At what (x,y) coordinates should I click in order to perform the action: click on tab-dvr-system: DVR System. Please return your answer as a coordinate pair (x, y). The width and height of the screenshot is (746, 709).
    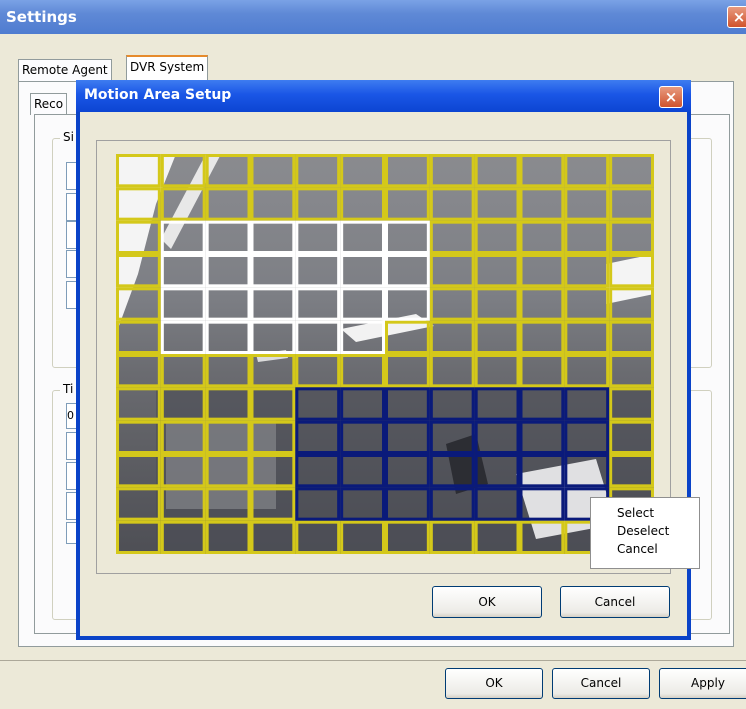
    Looking at the image, I should click on (167, 68).